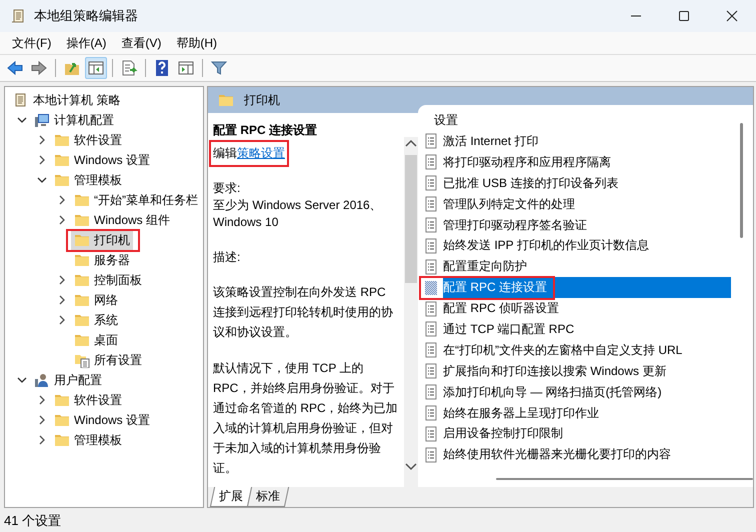  I want to click on setting-item: 将打印驱动程序和应用程序隔离, so click(577, 162).